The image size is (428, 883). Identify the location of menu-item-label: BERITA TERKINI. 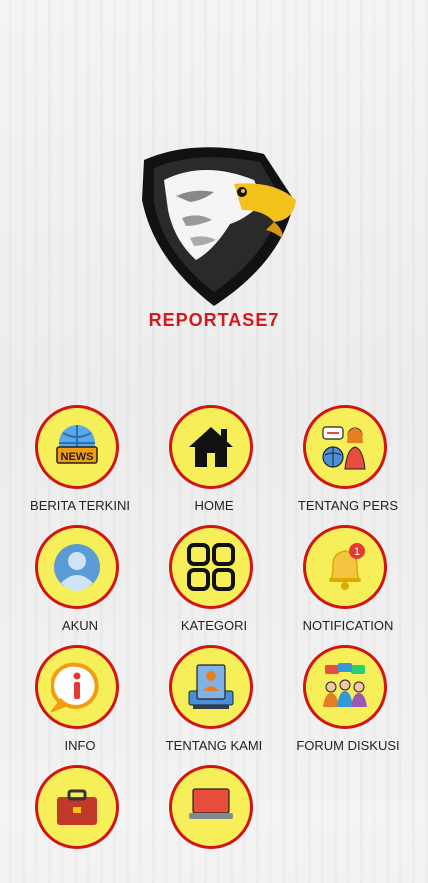
(80, 505).